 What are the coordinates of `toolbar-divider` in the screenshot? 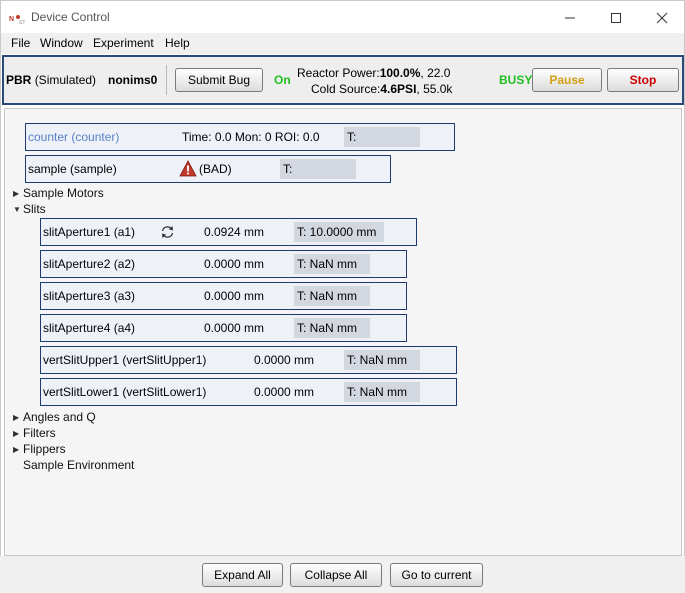 It's located at (166, 80).